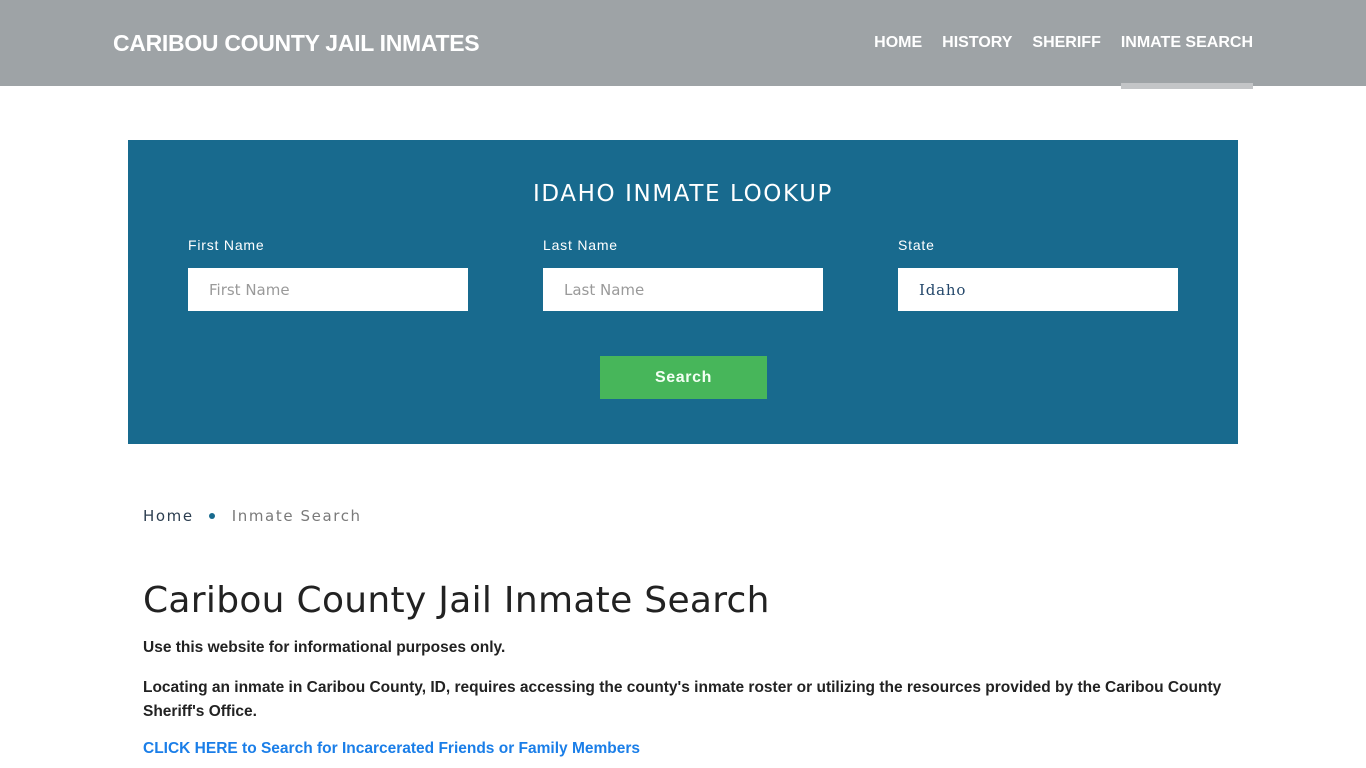 The image size is (1366, 768). I want to click on breadcrumb: Home Inmate Search, so click(252, 516).